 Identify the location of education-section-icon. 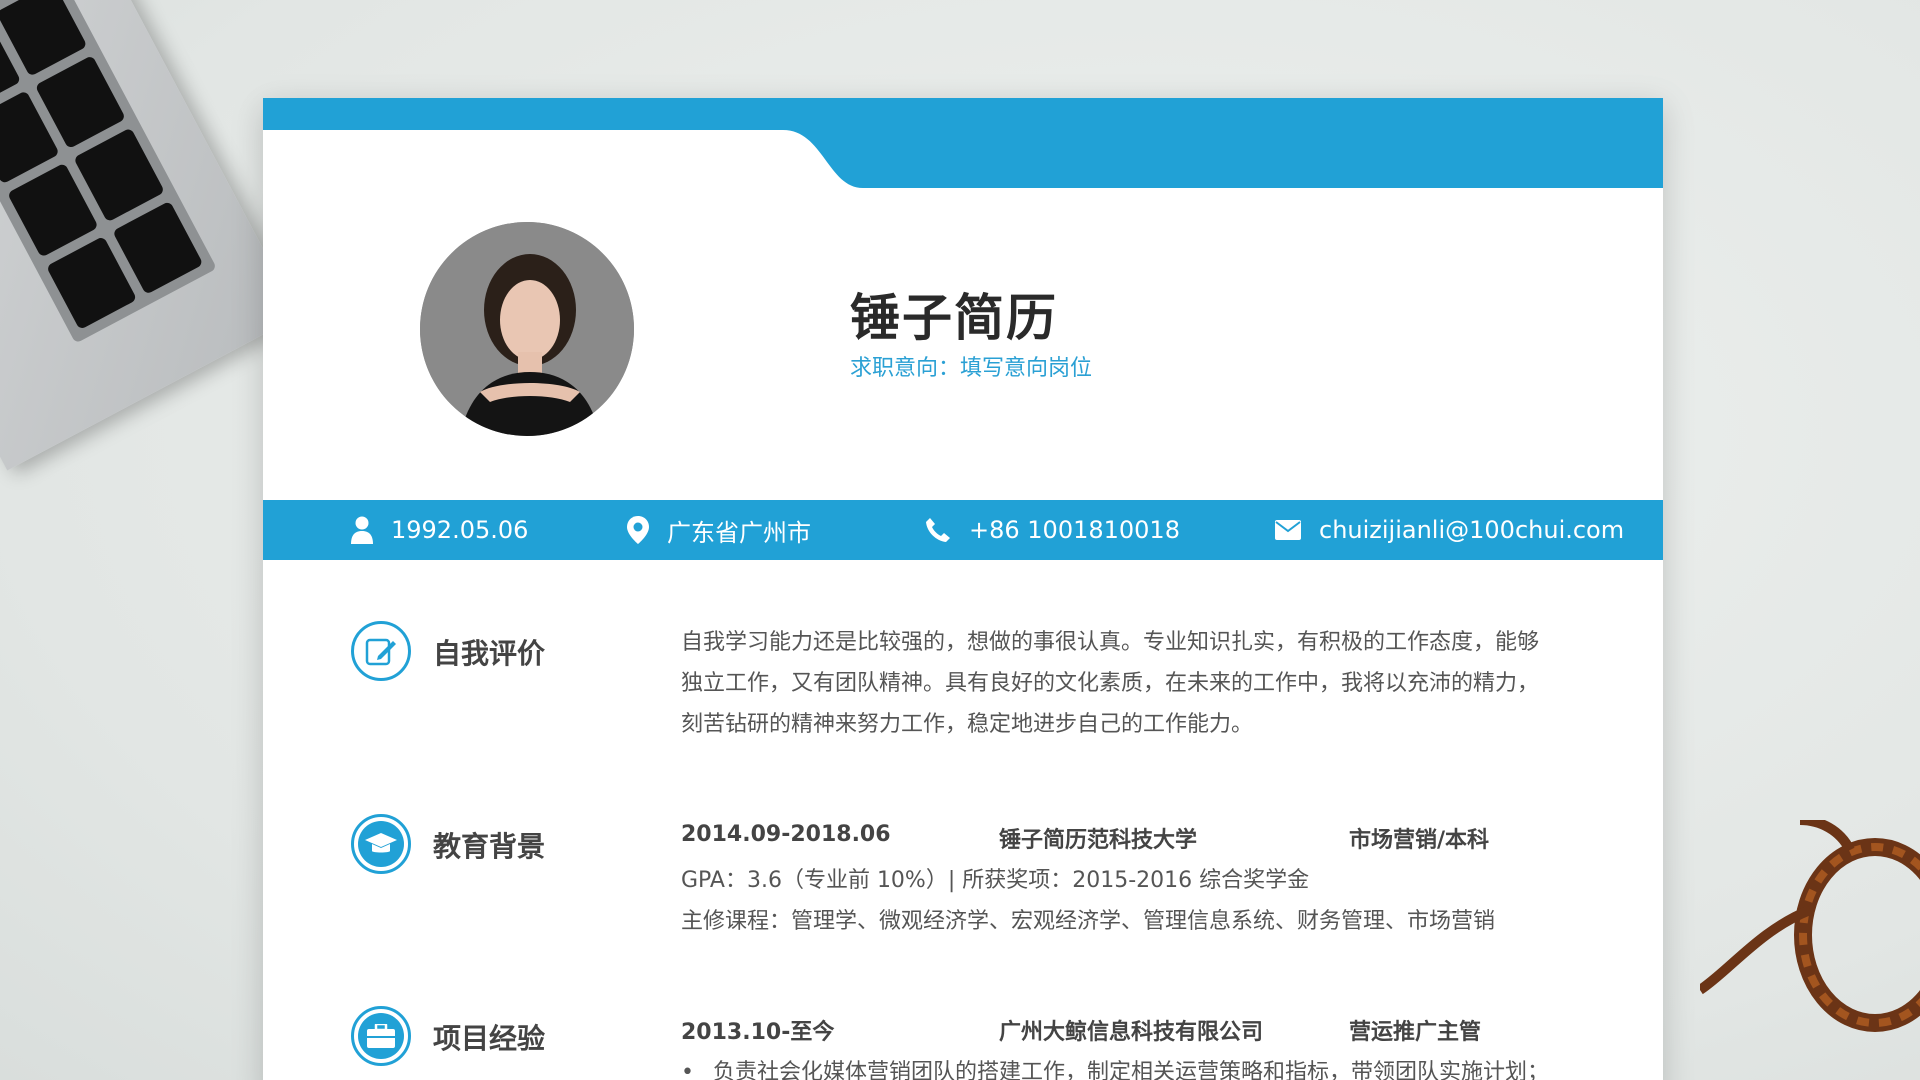
(381, 844).